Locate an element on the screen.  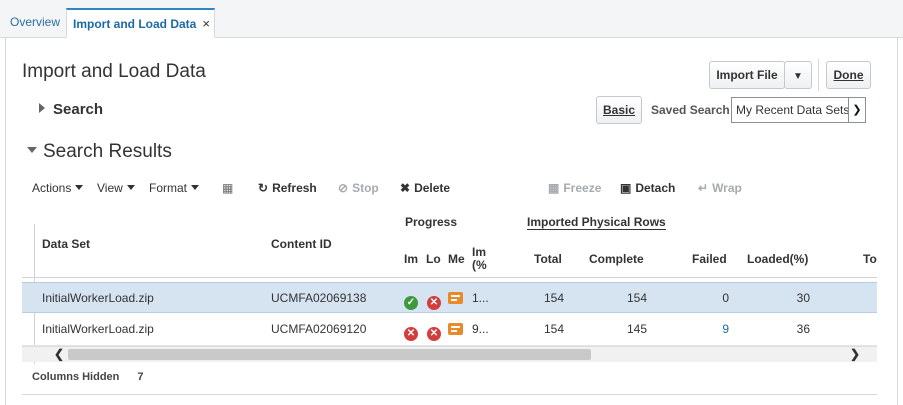
detach-label: Detach is located at coordinates (655, 188).